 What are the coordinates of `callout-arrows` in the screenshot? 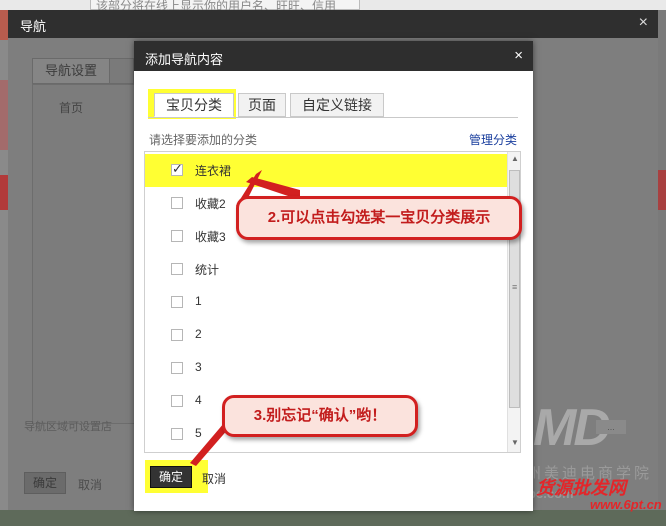 It's located at (245, 318).